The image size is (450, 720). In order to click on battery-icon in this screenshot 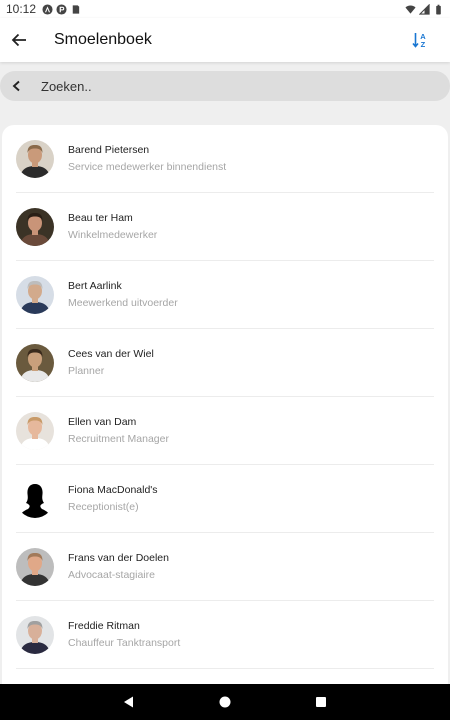, I will do `click(438, 9)`.